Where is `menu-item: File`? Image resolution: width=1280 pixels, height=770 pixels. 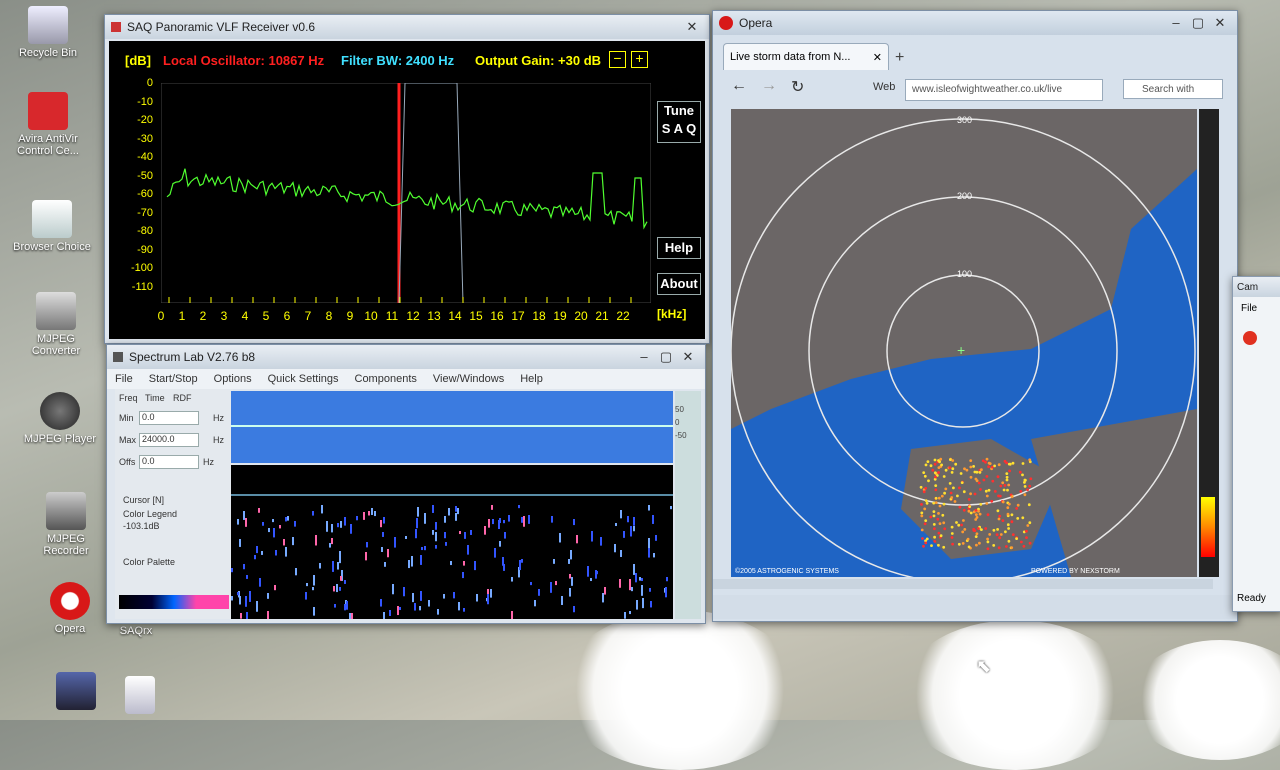
menu-item: File is located at coordinates (124, 379).